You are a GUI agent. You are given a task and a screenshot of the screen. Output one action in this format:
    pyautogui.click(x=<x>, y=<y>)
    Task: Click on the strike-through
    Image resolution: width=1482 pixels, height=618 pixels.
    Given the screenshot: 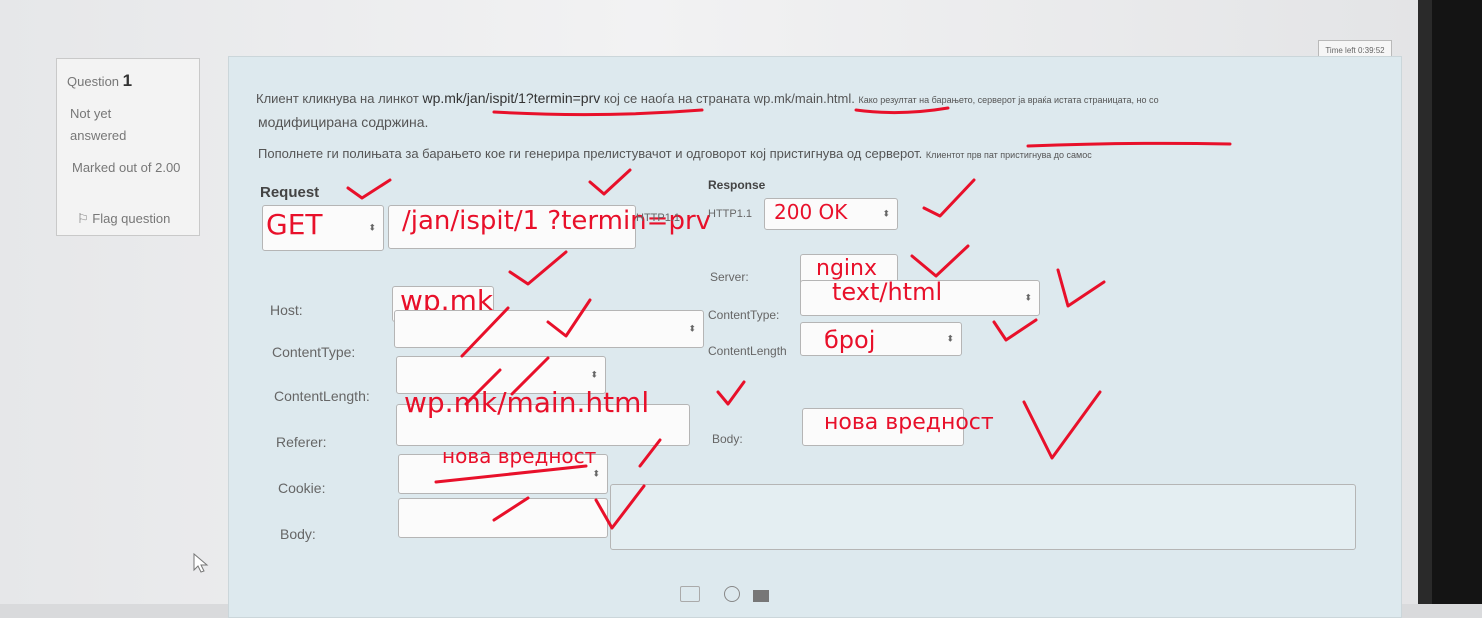 What is the action you would take?
    pyautogui.click(x=511, y=474)
    